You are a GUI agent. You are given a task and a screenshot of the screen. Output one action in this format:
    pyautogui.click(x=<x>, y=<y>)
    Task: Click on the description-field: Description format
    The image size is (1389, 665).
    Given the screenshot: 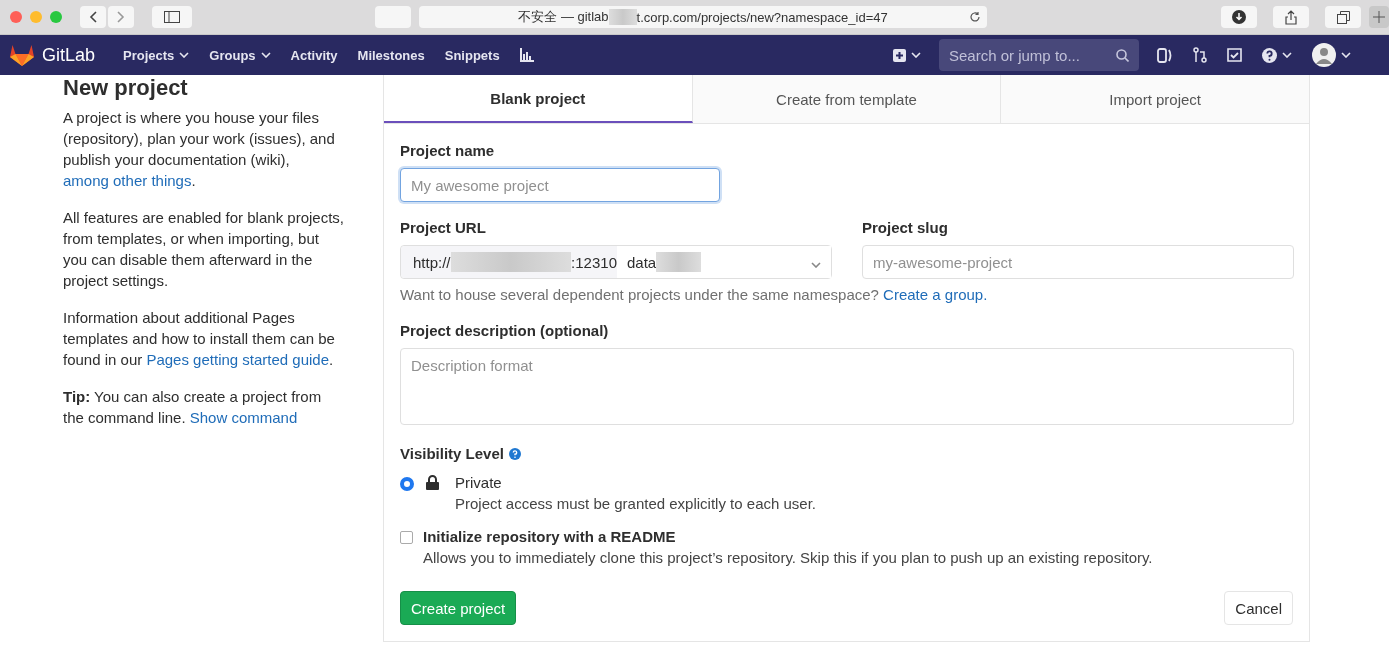 What is the action you would take?
    pyautogui.click(x=847, y=386)
    